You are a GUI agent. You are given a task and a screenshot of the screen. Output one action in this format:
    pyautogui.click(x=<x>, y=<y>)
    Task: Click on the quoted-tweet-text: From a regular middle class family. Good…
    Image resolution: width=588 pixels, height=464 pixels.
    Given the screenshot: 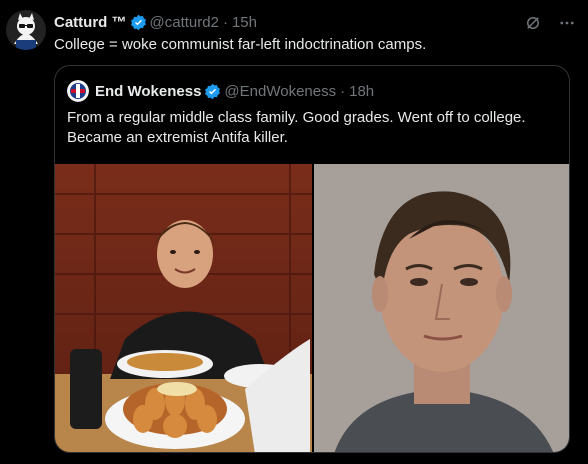 What is the action you would take?
    pyautogui.click(x=296, y=127)
    